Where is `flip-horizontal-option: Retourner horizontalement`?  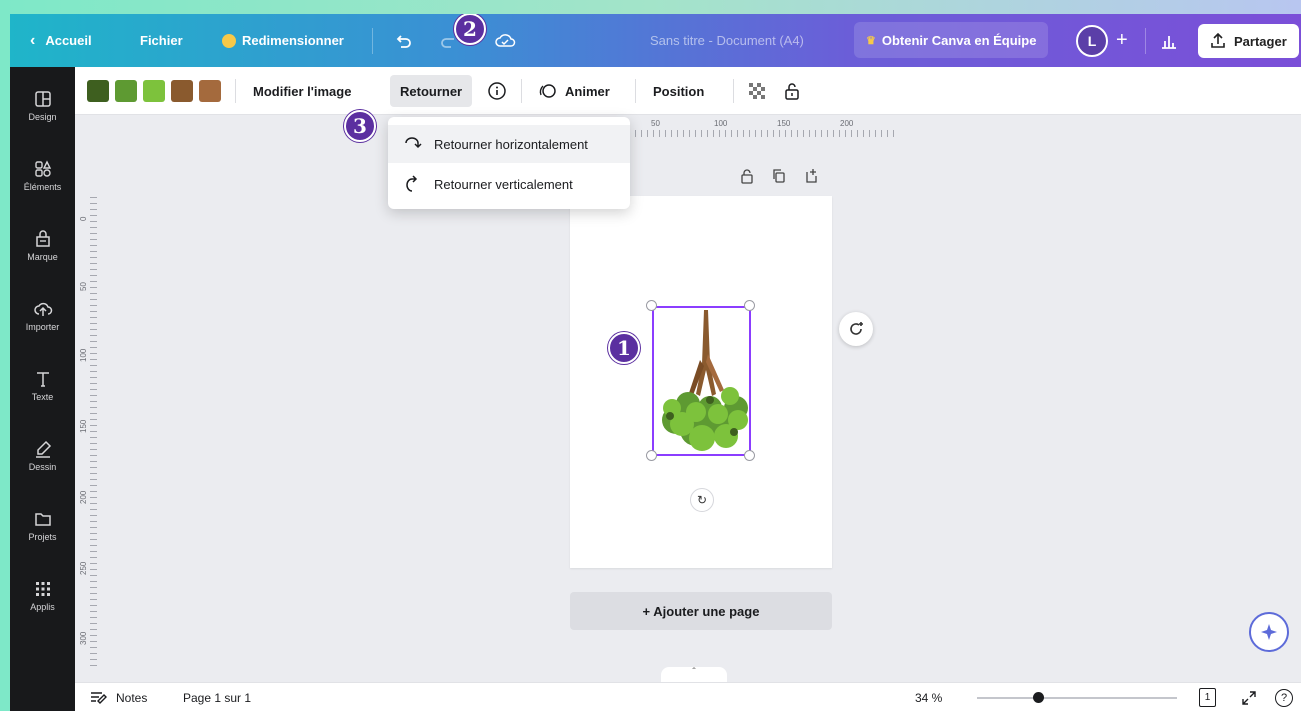
flip-horizontal-option: Retourner horizontalement is located at coordinates (509, 144).